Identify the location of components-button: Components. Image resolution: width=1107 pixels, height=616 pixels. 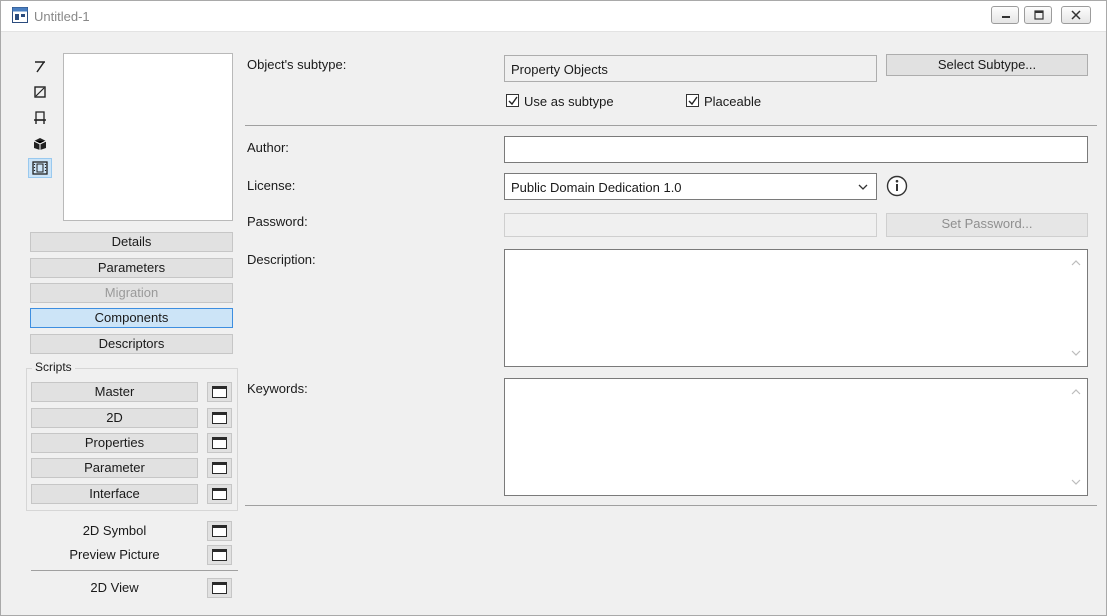
(131, 318).